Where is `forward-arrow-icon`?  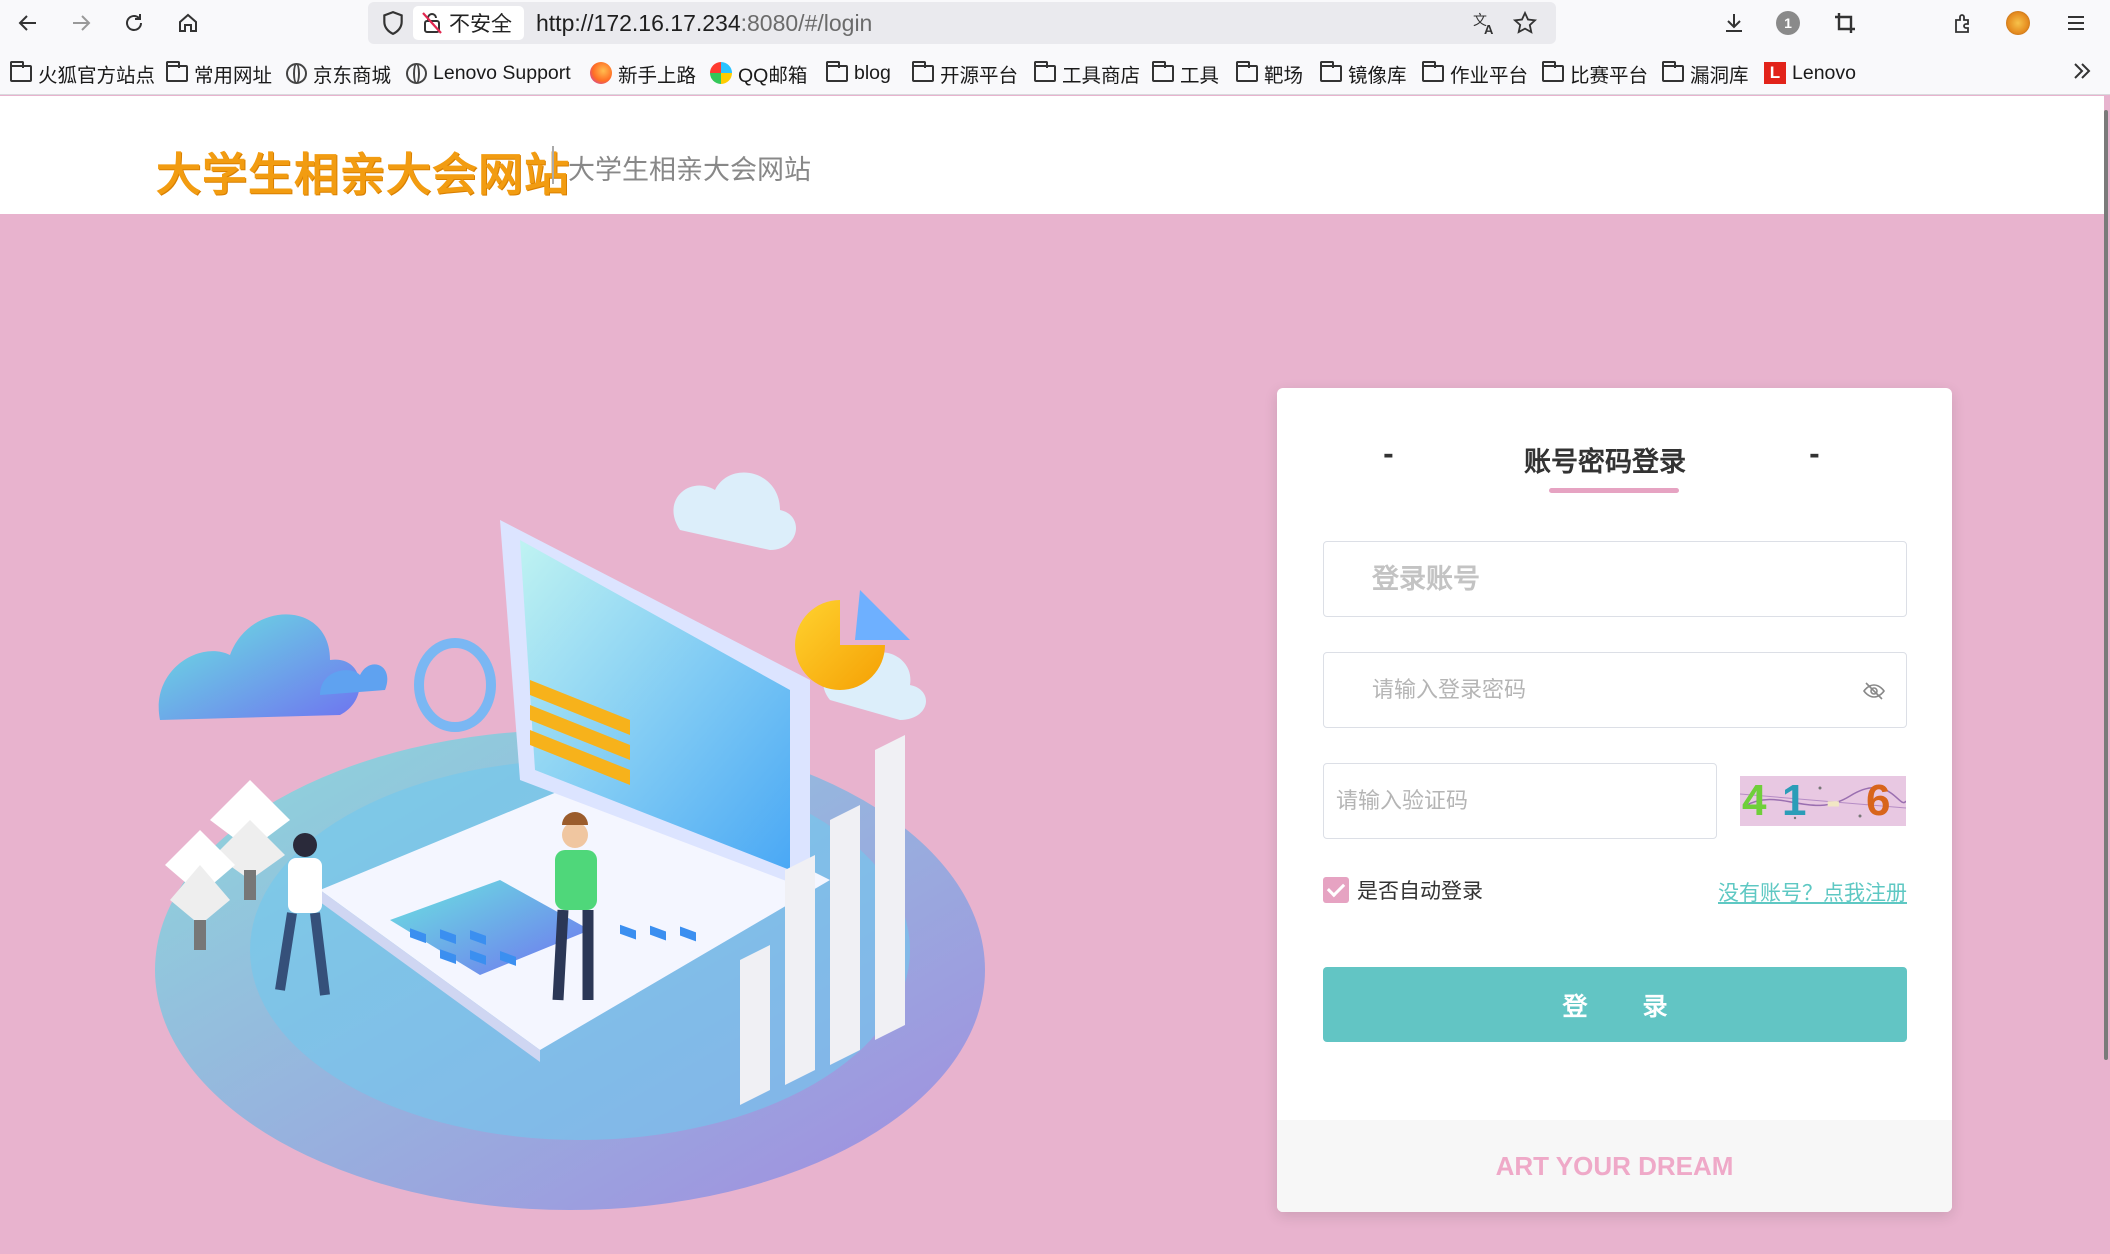
forward-arrow-icon is located at coordinates (82, 23).